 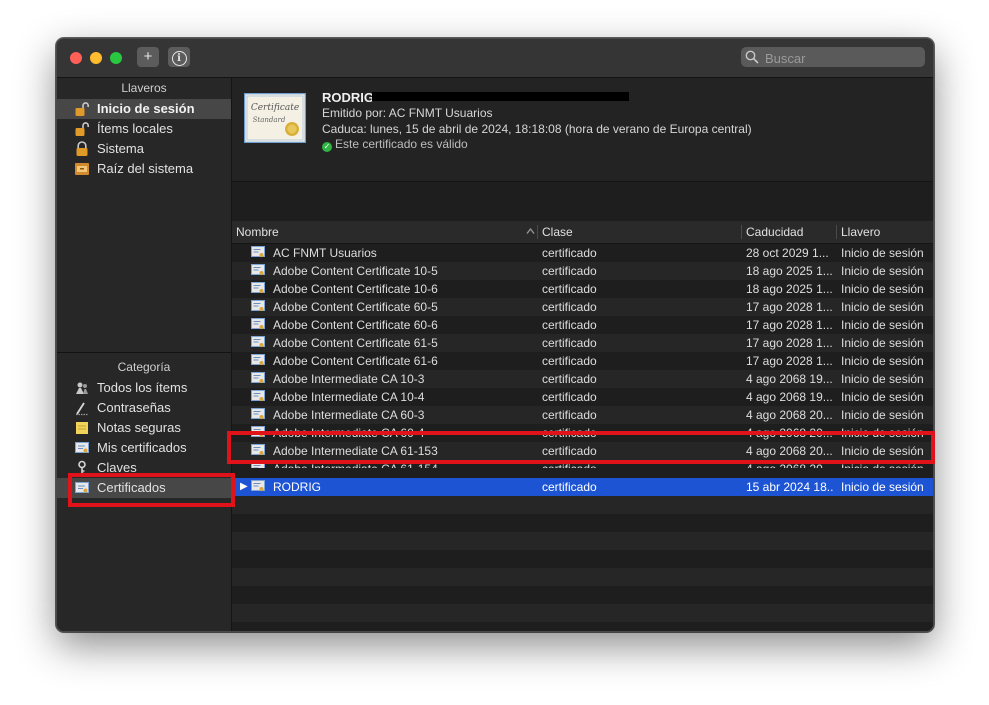 I want to click on zoom-window-button, so click(x=116, y=58).